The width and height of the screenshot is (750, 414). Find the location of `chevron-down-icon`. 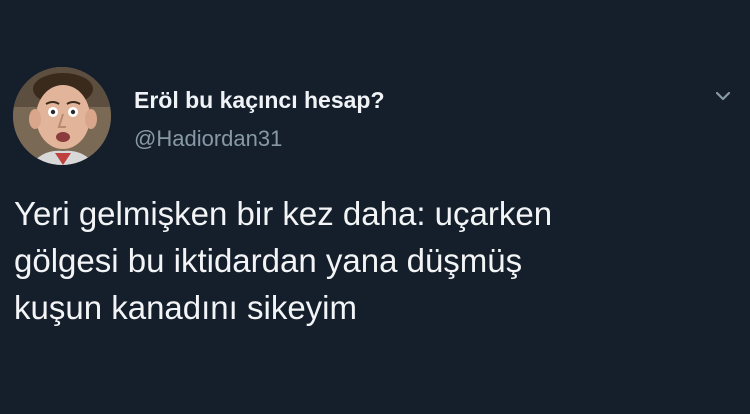

chevron-down-icon is located at coordinates (723, 96).